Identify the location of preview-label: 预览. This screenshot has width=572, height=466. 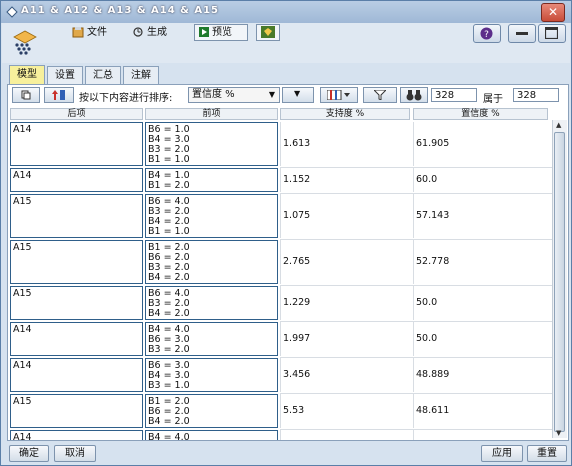
(222, 32).